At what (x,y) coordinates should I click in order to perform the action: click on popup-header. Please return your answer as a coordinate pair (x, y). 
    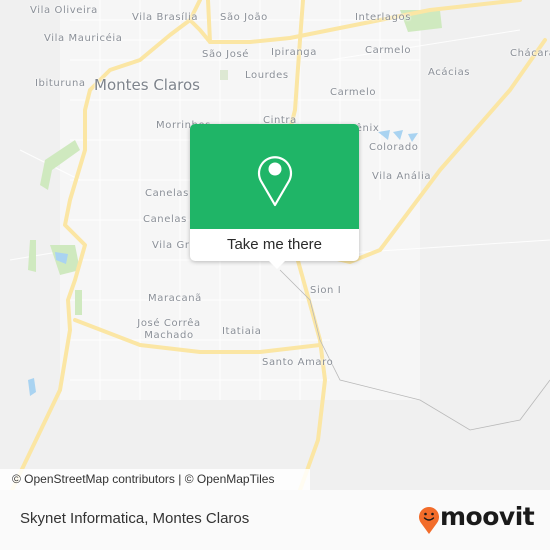
    Looking at the image, I should click on (274, 176).